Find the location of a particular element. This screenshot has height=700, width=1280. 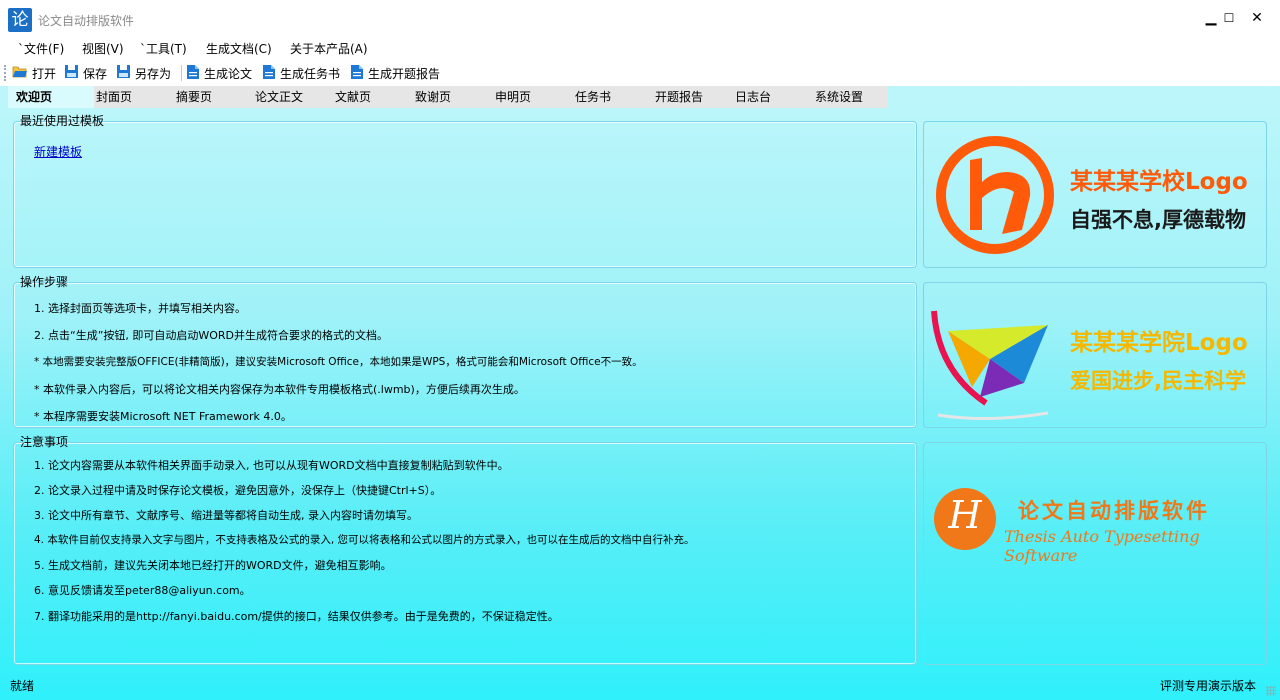

generate-task-book-label: 生成任务书 is located at coordinates (310, 73).